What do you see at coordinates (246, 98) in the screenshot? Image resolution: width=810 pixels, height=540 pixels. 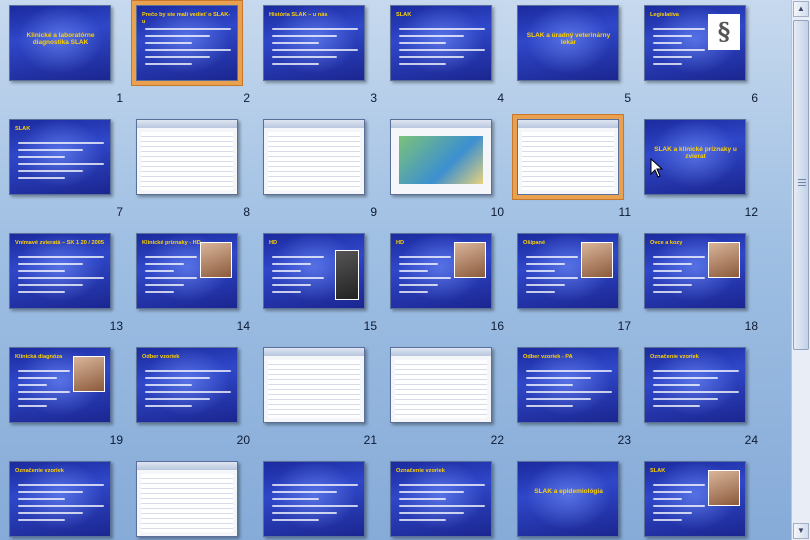 I see `slide-number: 2` at bounding box center [246, 98].